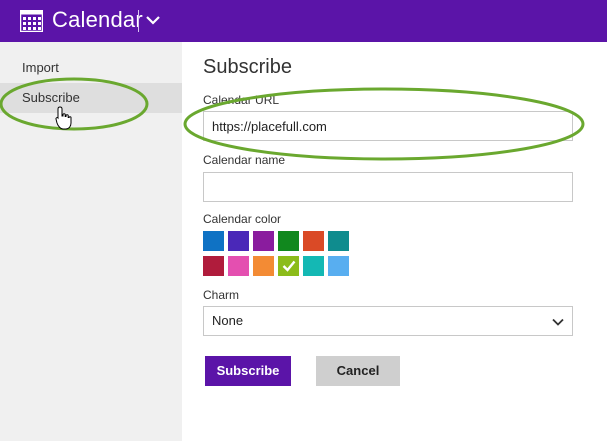 The height and width of the screenshot is (441, 607). I want to click on calendar-name-label: Calendar name, so click(244, 160).